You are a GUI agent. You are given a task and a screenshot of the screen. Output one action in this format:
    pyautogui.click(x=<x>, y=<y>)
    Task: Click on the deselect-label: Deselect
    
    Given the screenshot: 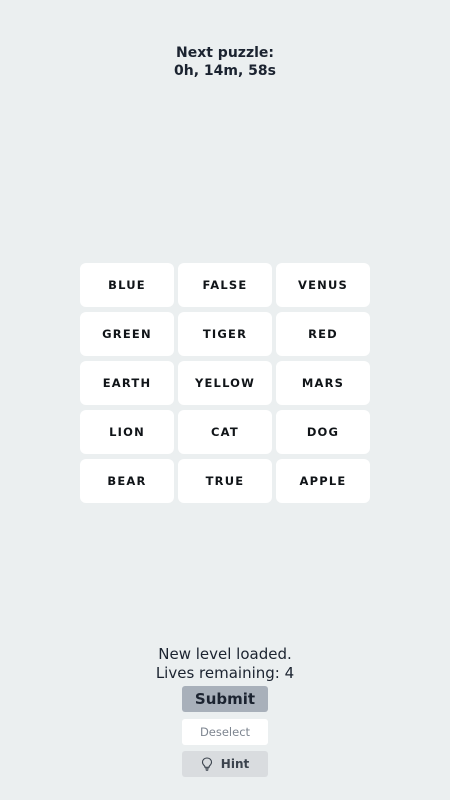 What is the action you would take?
    pyautogui.click(x=225, y=732)
    